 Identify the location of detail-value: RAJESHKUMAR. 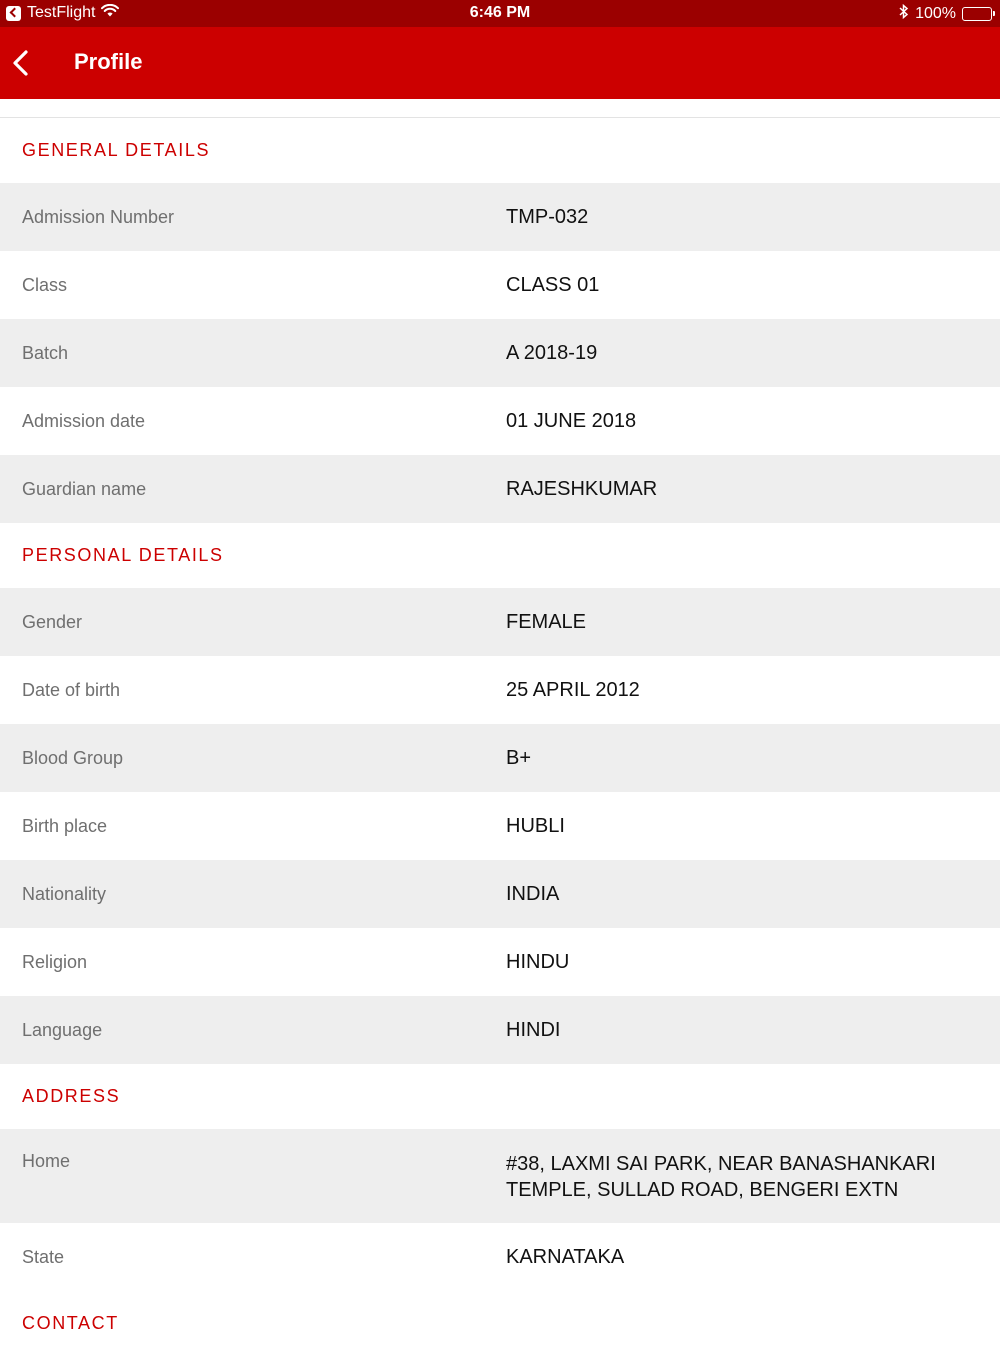
(582, 488).